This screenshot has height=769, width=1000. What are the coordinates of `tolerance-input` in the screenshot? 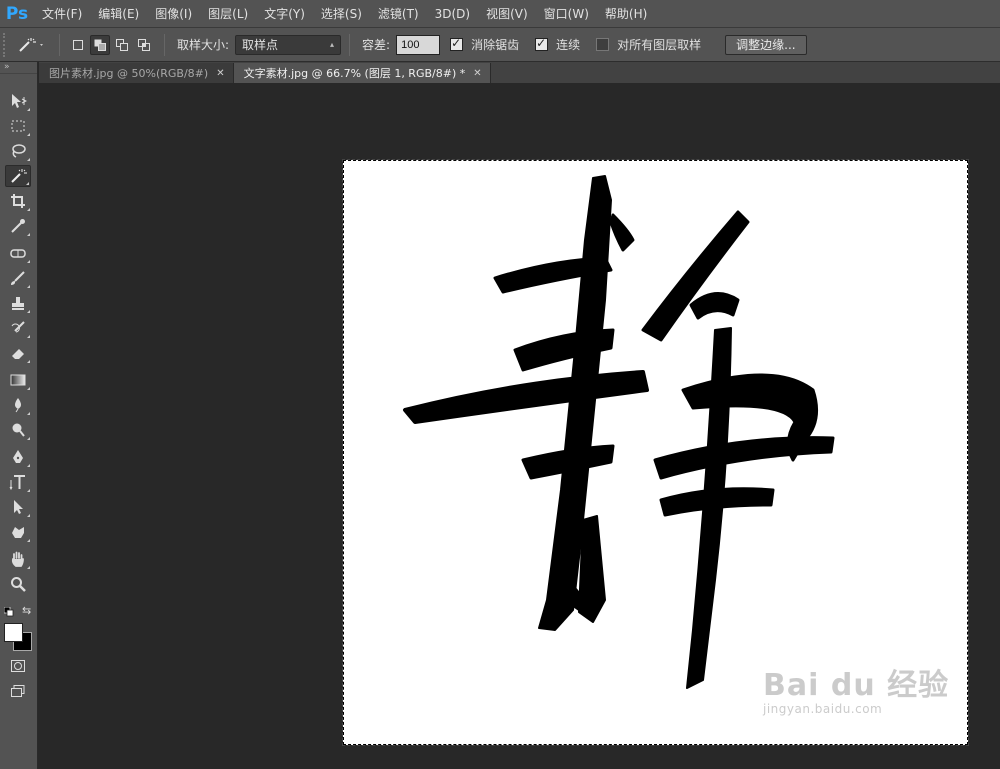 It's located at (418, 44).